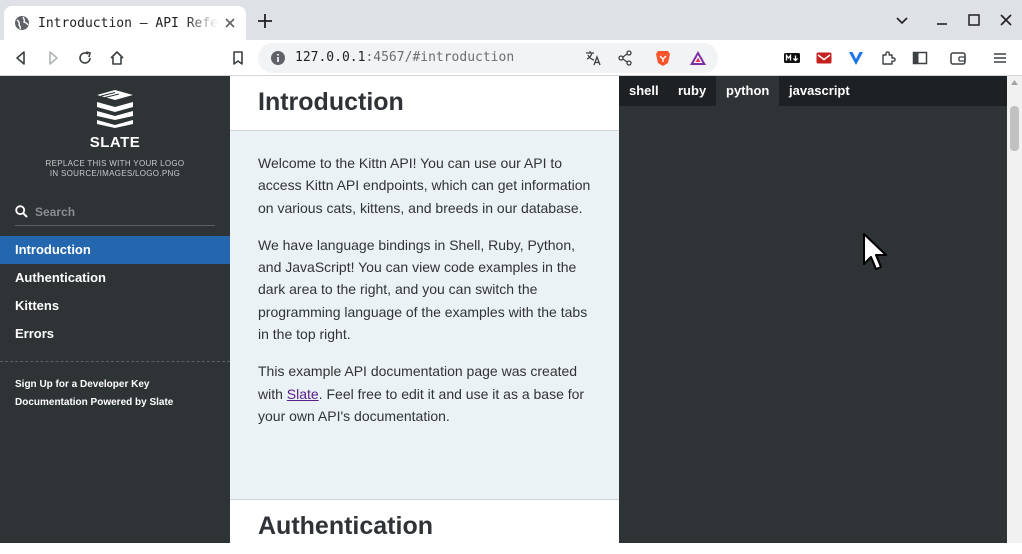  I want to click on logo-subtitle-line-2: IN SOURCE/IMAGES/LOGO.PNG, so click(115, 173).